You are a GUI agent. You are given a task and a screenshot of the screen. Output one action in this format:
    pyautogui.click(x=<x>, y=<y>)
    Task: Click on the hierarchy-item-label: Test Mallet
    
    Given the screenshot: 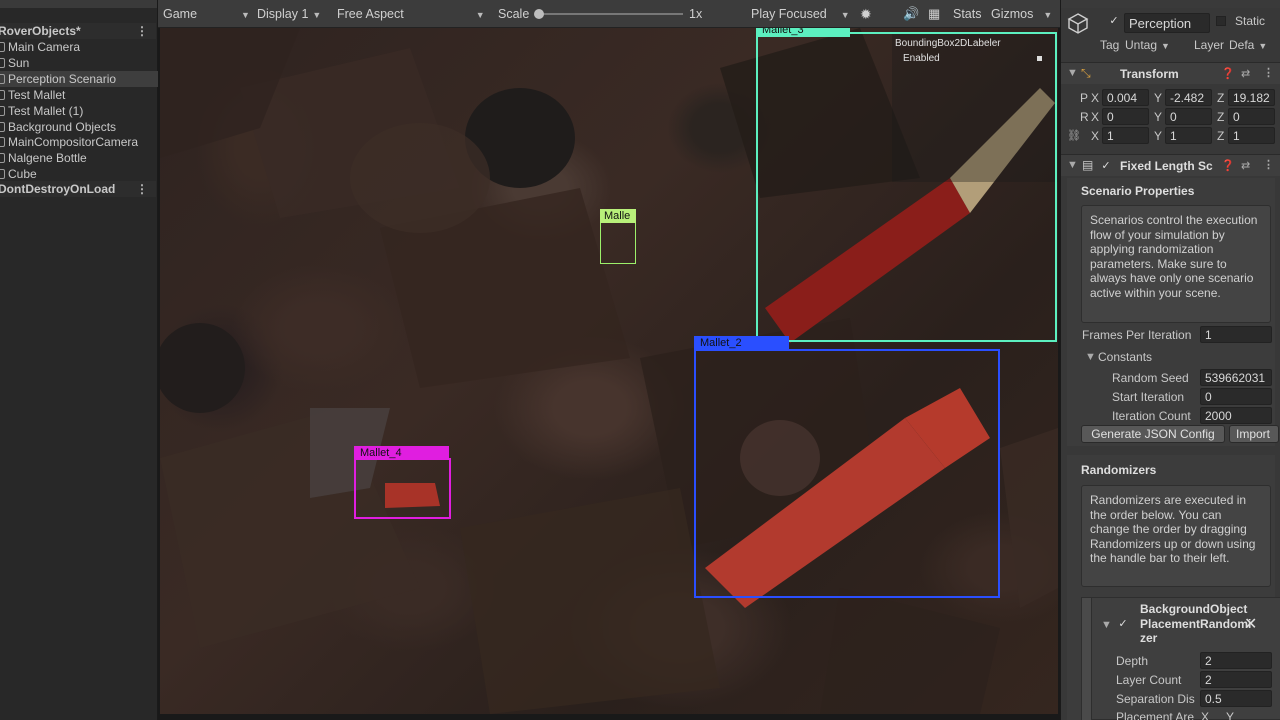 What is the action you would take?
    pyautogui.click(x=37, y=95)
    